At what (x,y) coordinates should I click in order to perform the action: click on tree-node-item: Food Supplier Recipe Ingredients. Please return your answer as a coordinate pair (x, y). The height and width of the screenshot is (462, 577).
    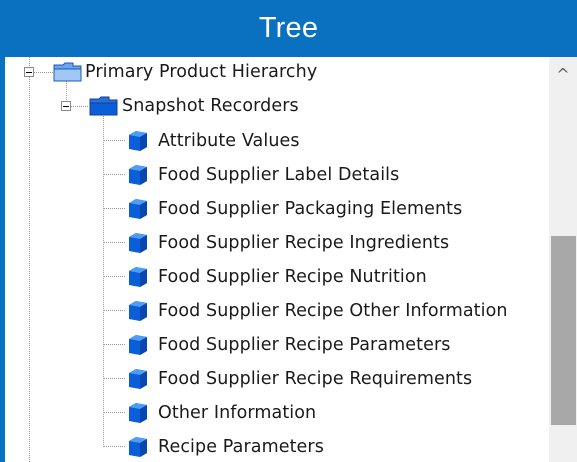
    Looking at the image, I should click on (303, 243).